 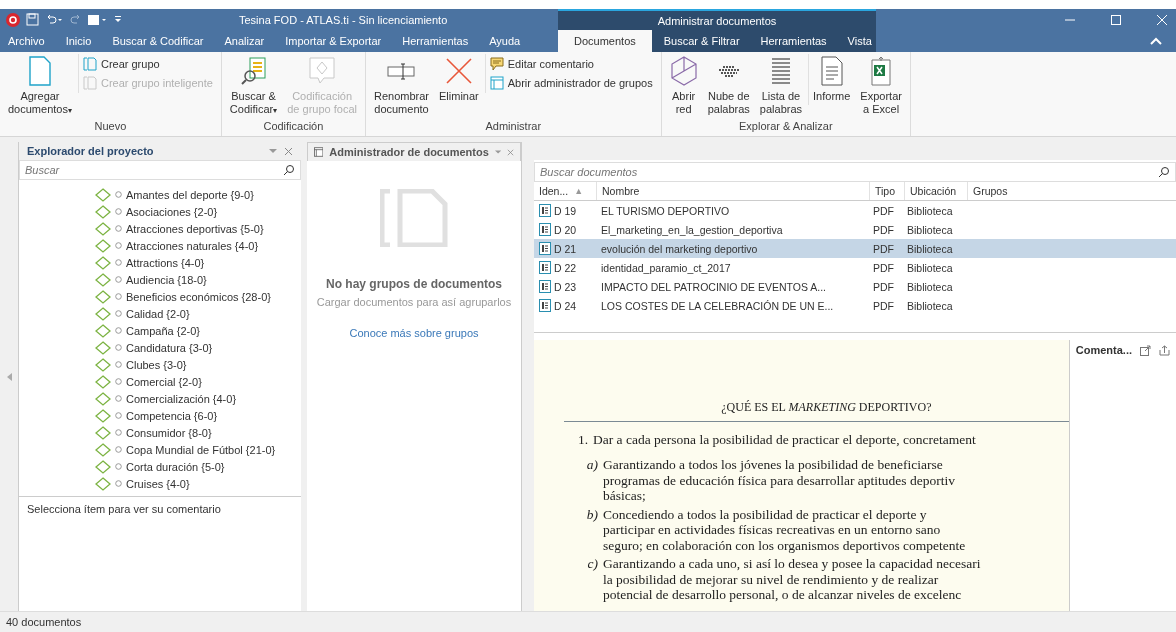 I want to click on external-open-icon, so click(x=1145, y=350).